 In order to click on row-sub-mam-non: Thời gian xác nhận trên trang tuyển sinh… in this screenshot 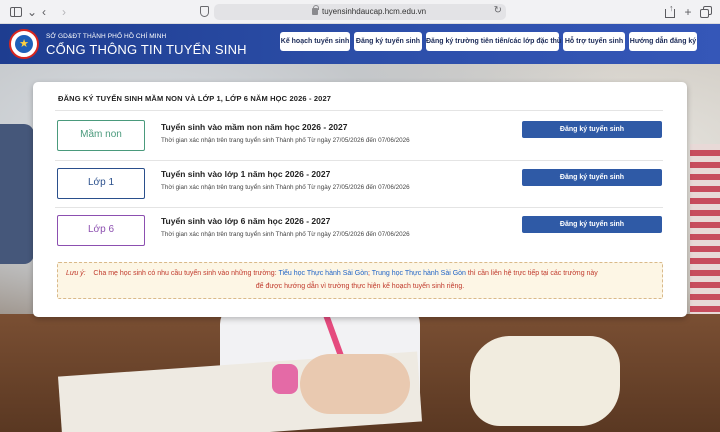, I will do `click(285, 140)`.